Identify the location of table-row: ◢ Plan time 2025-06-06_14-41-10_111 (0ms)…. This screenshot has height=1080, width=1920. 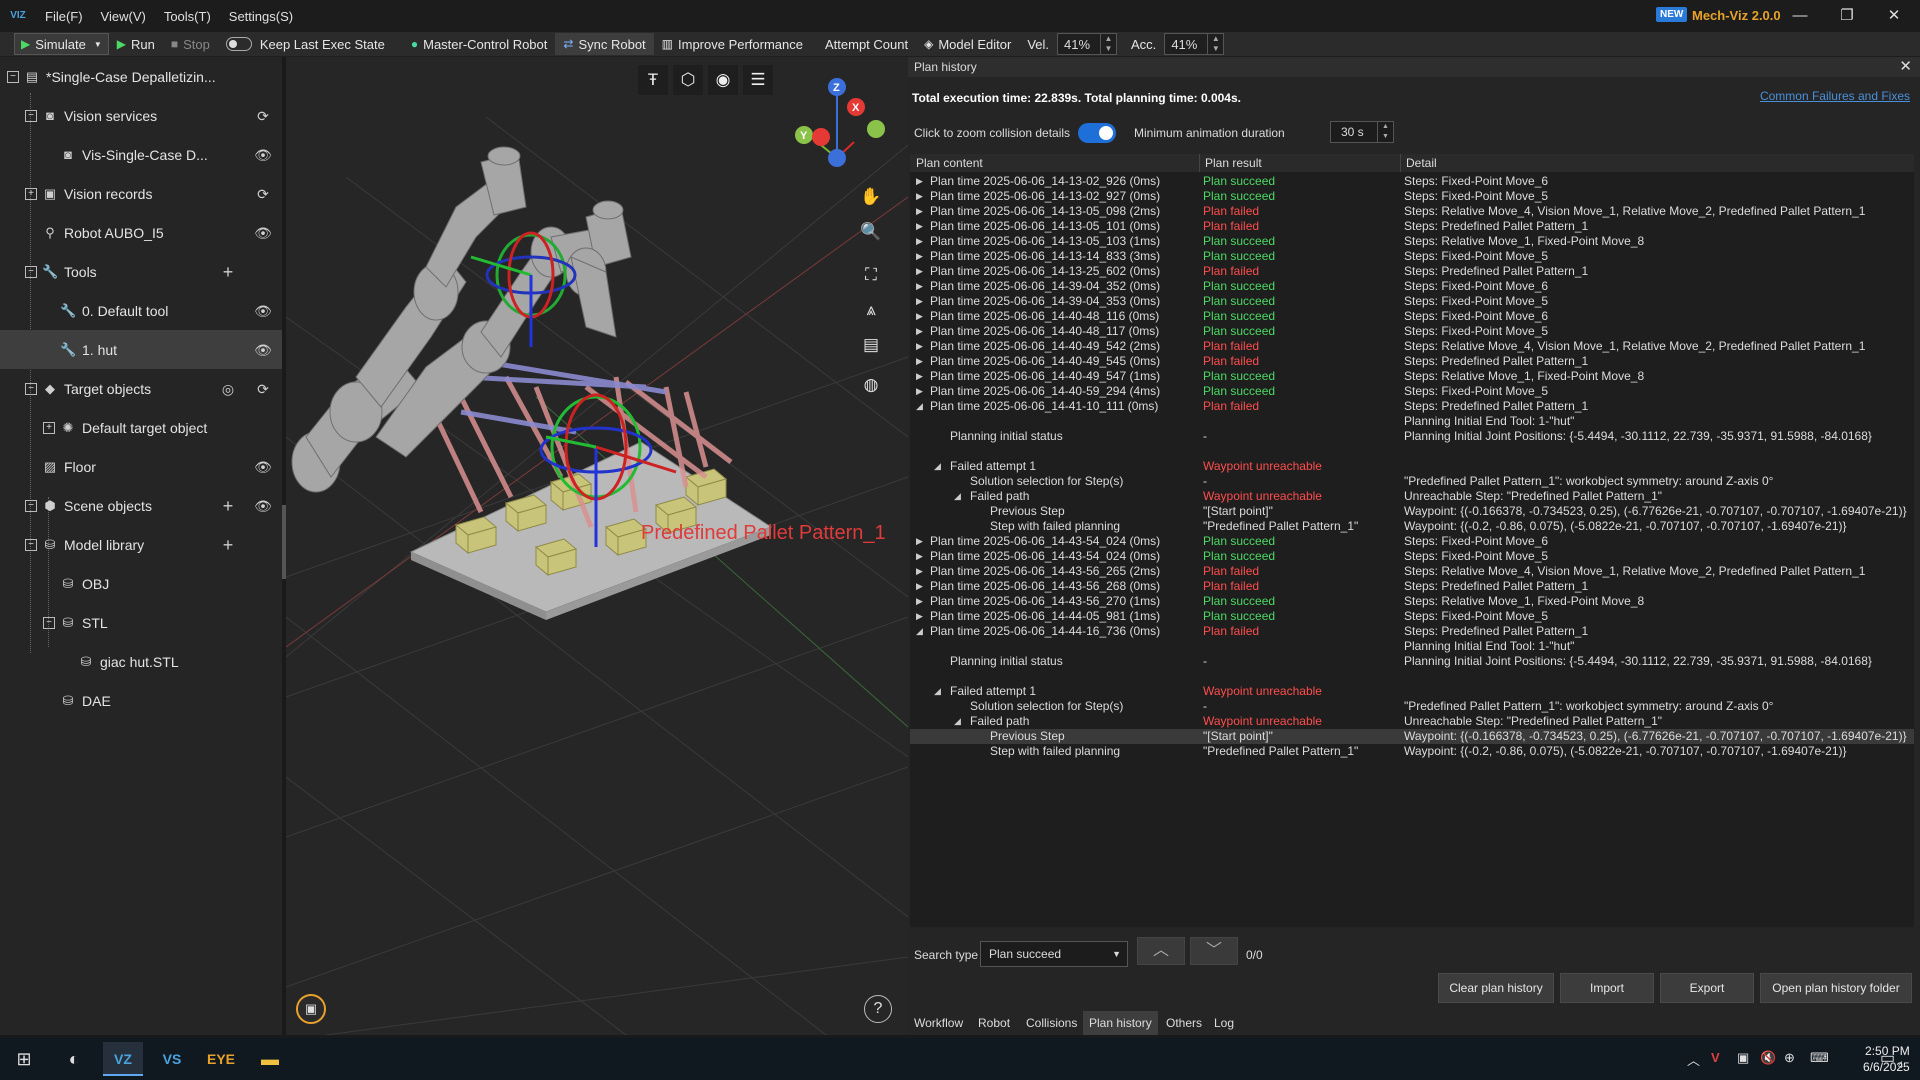
(1412, 406).